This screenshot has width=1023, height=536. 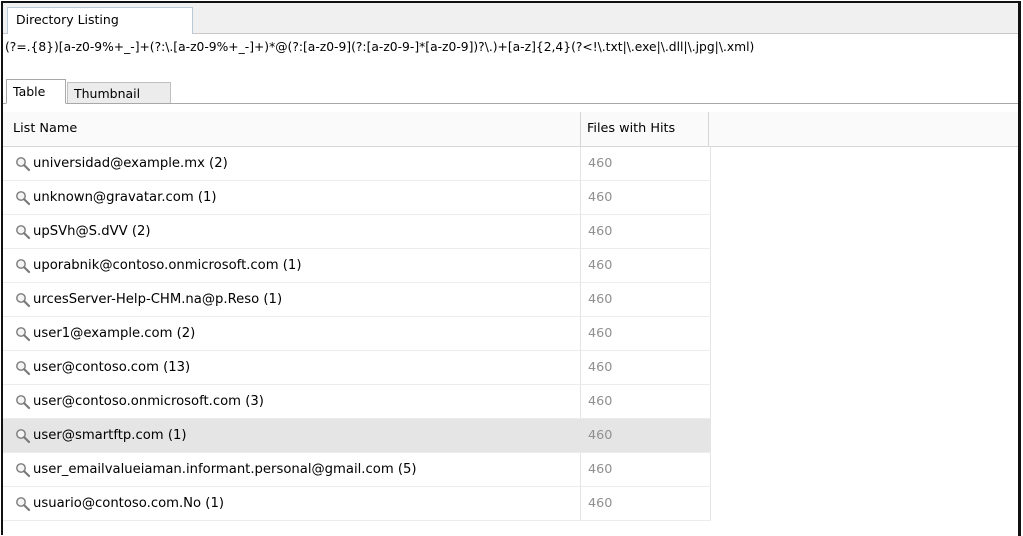 What do you see at coordinates (292, 300) in the screenshot?
I see `list-name-cell: urcesServer-Help-CHM.na@p.Reso (1)` at bounding box center [292, 300].